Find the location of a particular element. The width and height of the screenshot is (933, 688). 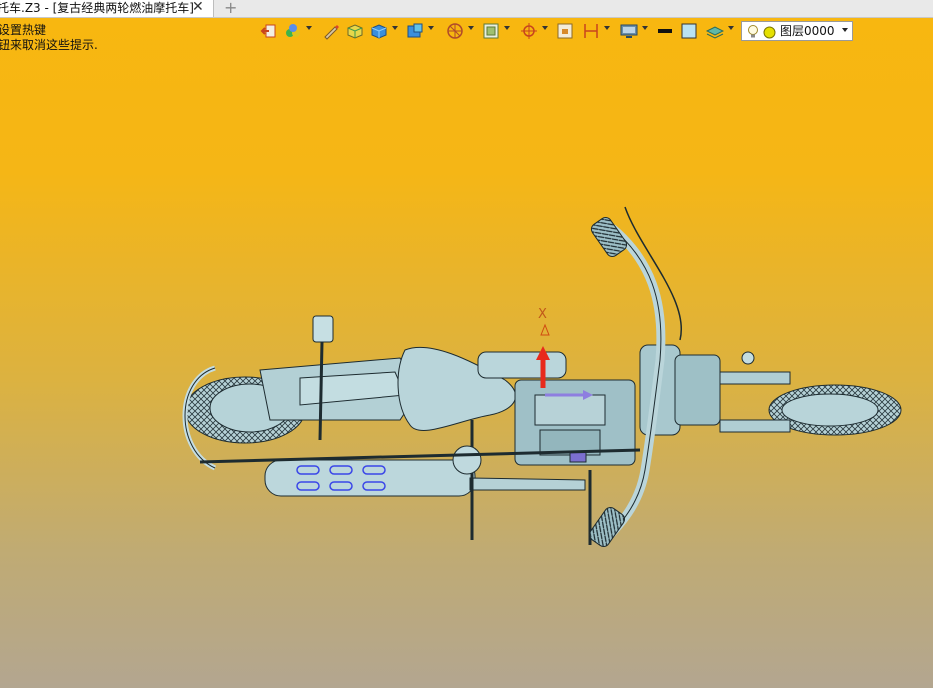

exit-icon is located at coordinates (269, 31).